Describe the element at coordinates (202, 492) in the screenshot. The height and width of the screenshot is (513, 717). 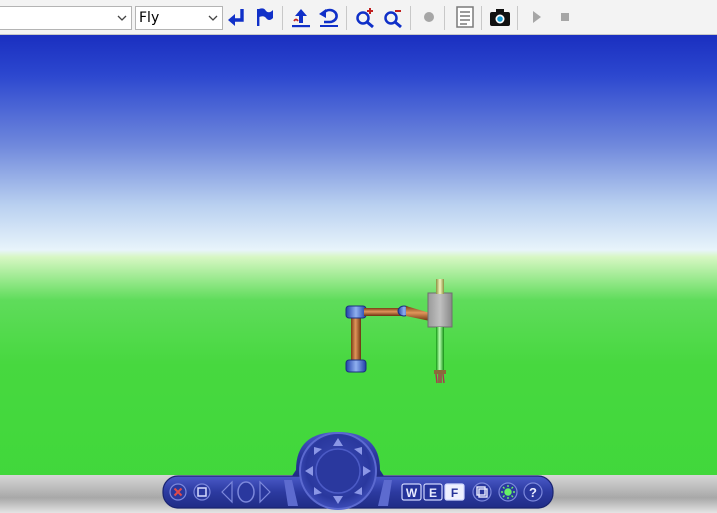
I see `nav-minimize-button` at that location.